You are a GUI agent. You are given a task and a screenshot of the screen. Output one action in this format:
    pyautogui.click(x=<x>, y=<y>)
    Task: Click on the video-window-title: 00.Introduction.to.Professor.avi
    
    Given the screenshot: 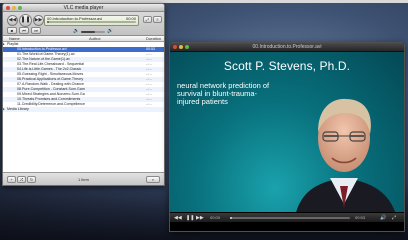 What is the action you would take?
    pyautogui.click(x=287, y=47)
    